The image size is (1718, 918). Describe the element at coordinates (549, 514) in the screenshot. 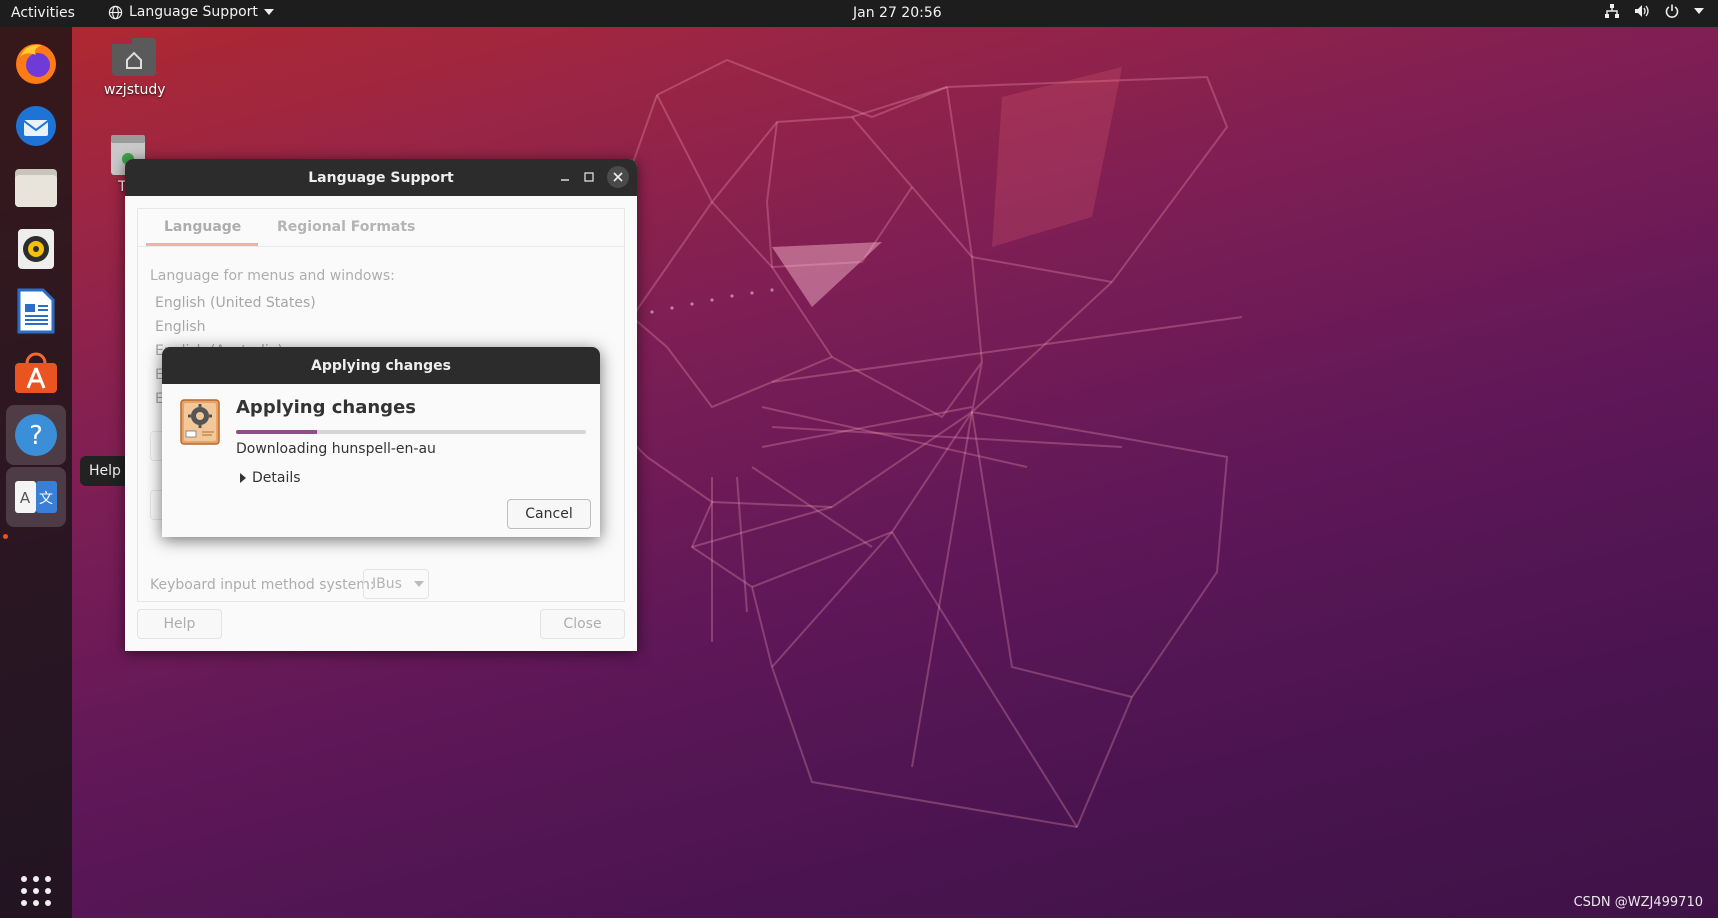

I see `cancel-button: Cancel` at that location.